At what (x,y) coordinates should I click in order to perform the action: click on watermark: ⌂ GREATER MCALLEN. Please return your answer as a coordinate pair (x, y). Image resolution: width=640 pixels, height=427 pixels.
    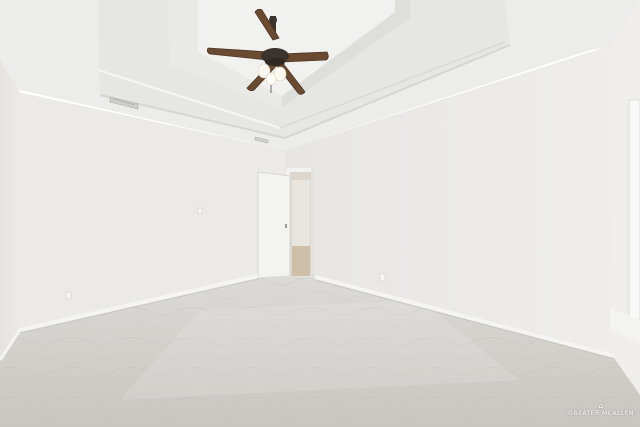
    Looking at the image, I should click on (601, 410).